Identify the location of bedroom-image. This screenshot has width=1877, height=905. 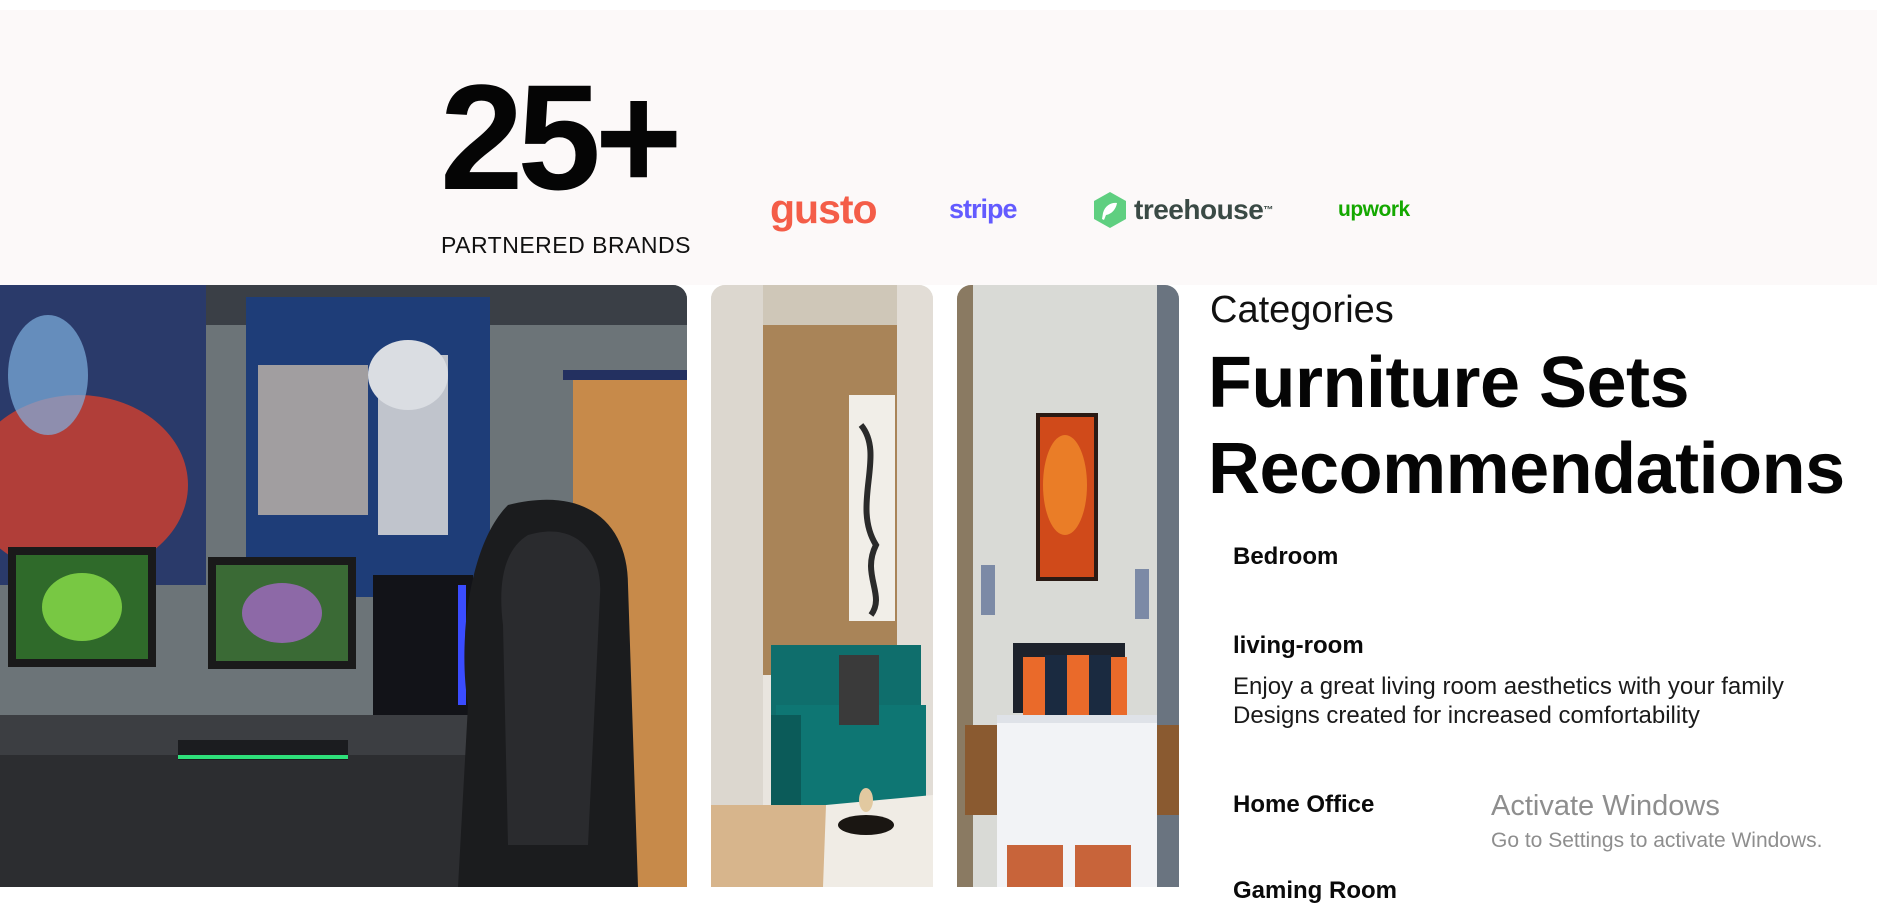
(1068, 586).